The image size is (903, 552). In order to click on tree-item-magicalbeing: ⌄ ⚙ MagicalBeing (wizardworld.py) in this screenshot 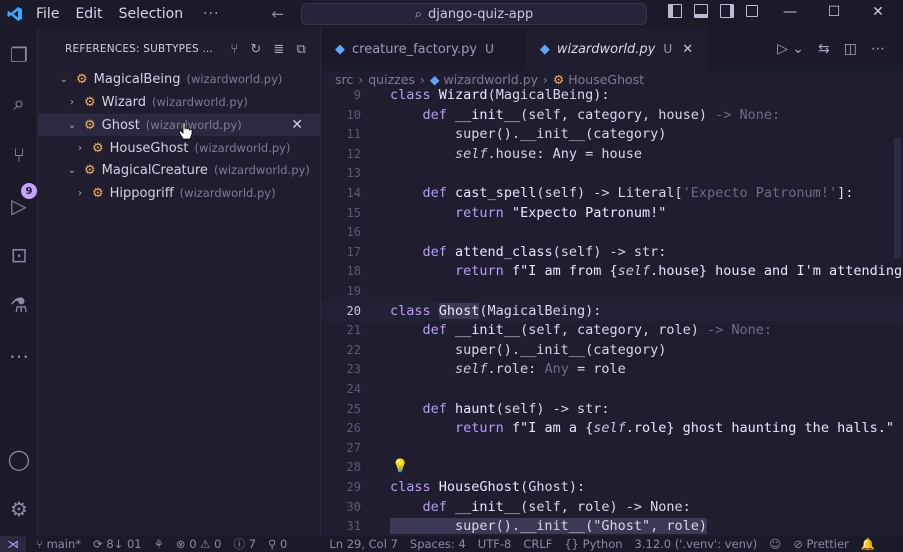, I will do `click(179, 79)`.